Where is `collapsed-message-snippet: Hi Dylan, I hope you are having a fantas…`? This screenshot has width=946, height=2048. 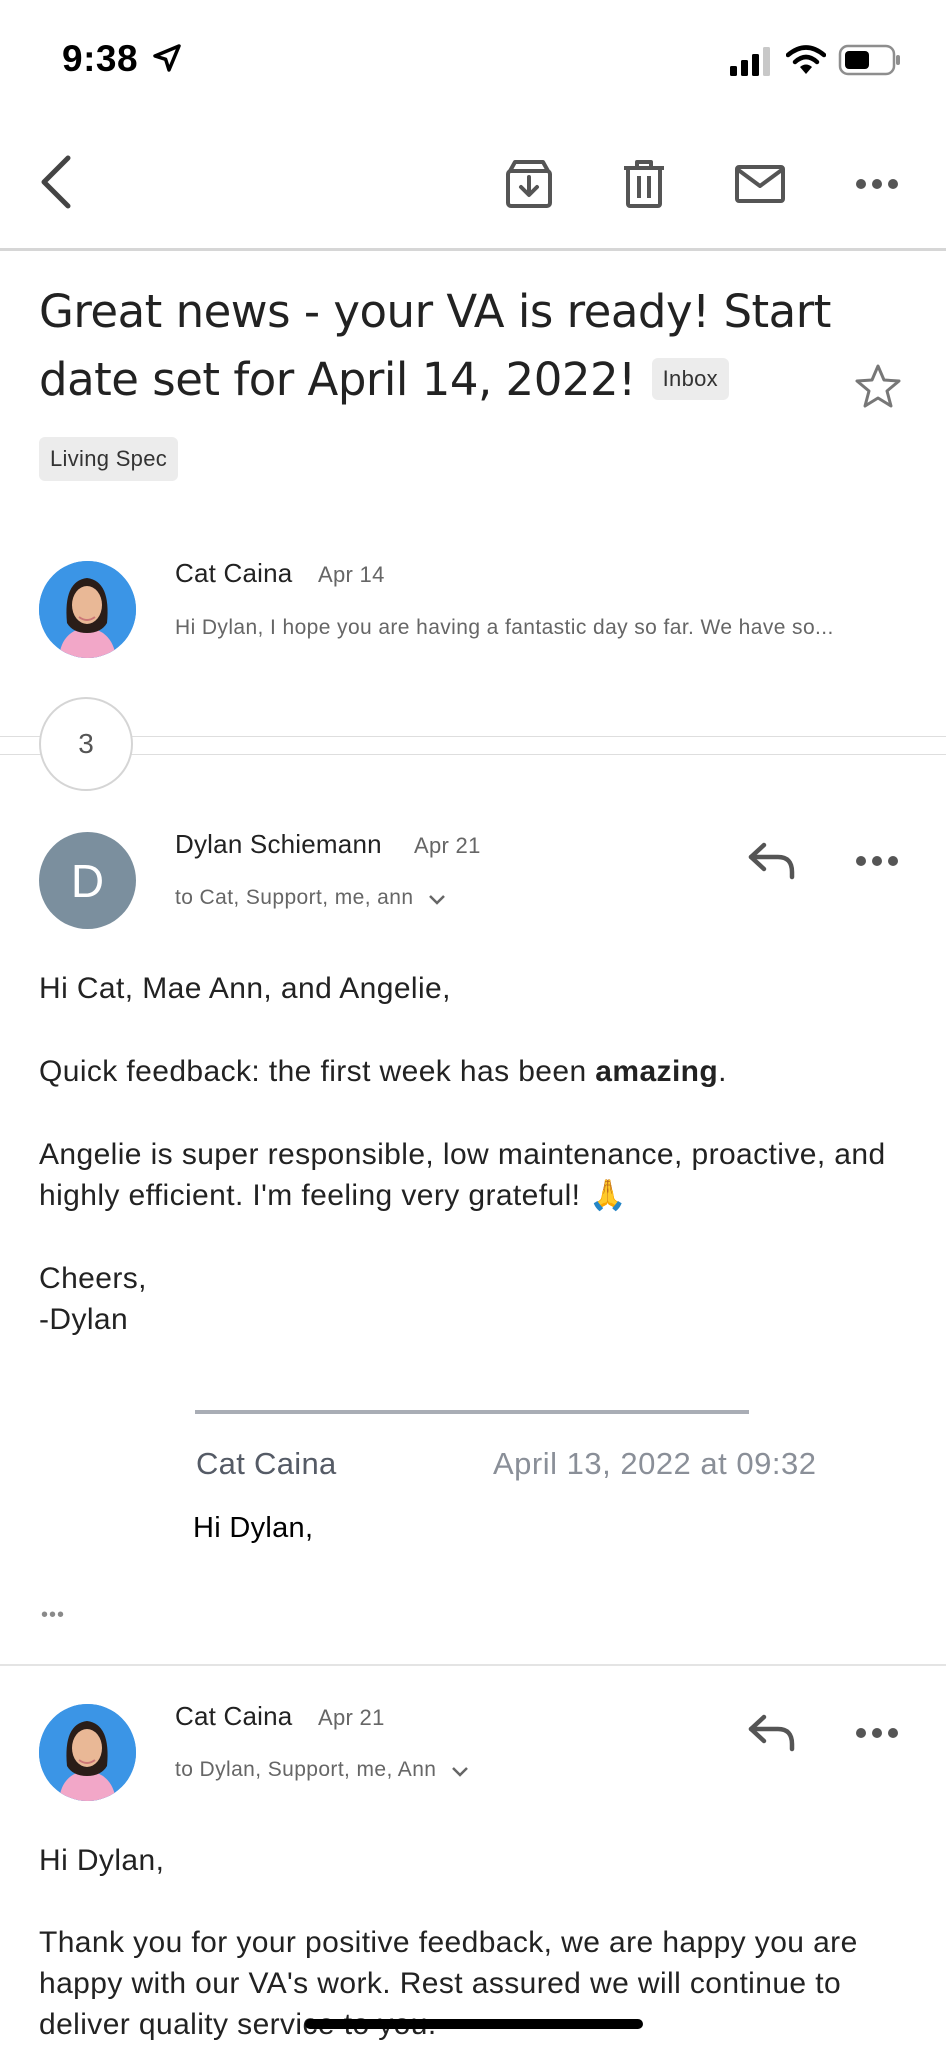 collapsed-message-snippet: Hi Dylan, I hope you are having a fantas… is located at coordinates (535, 628).